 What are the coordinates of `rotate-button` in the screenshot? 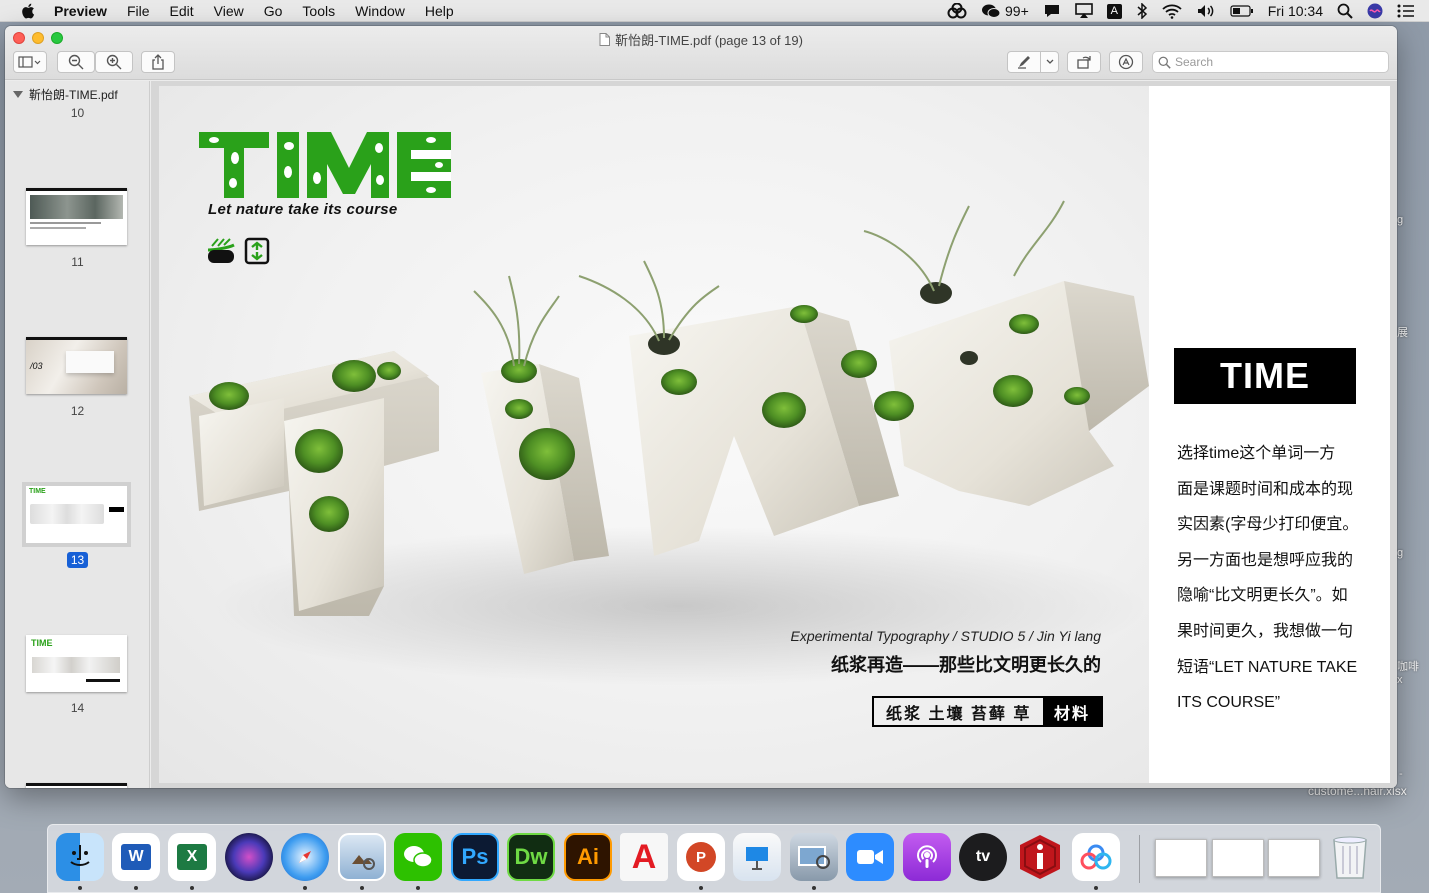 It's located at (1084, 62).